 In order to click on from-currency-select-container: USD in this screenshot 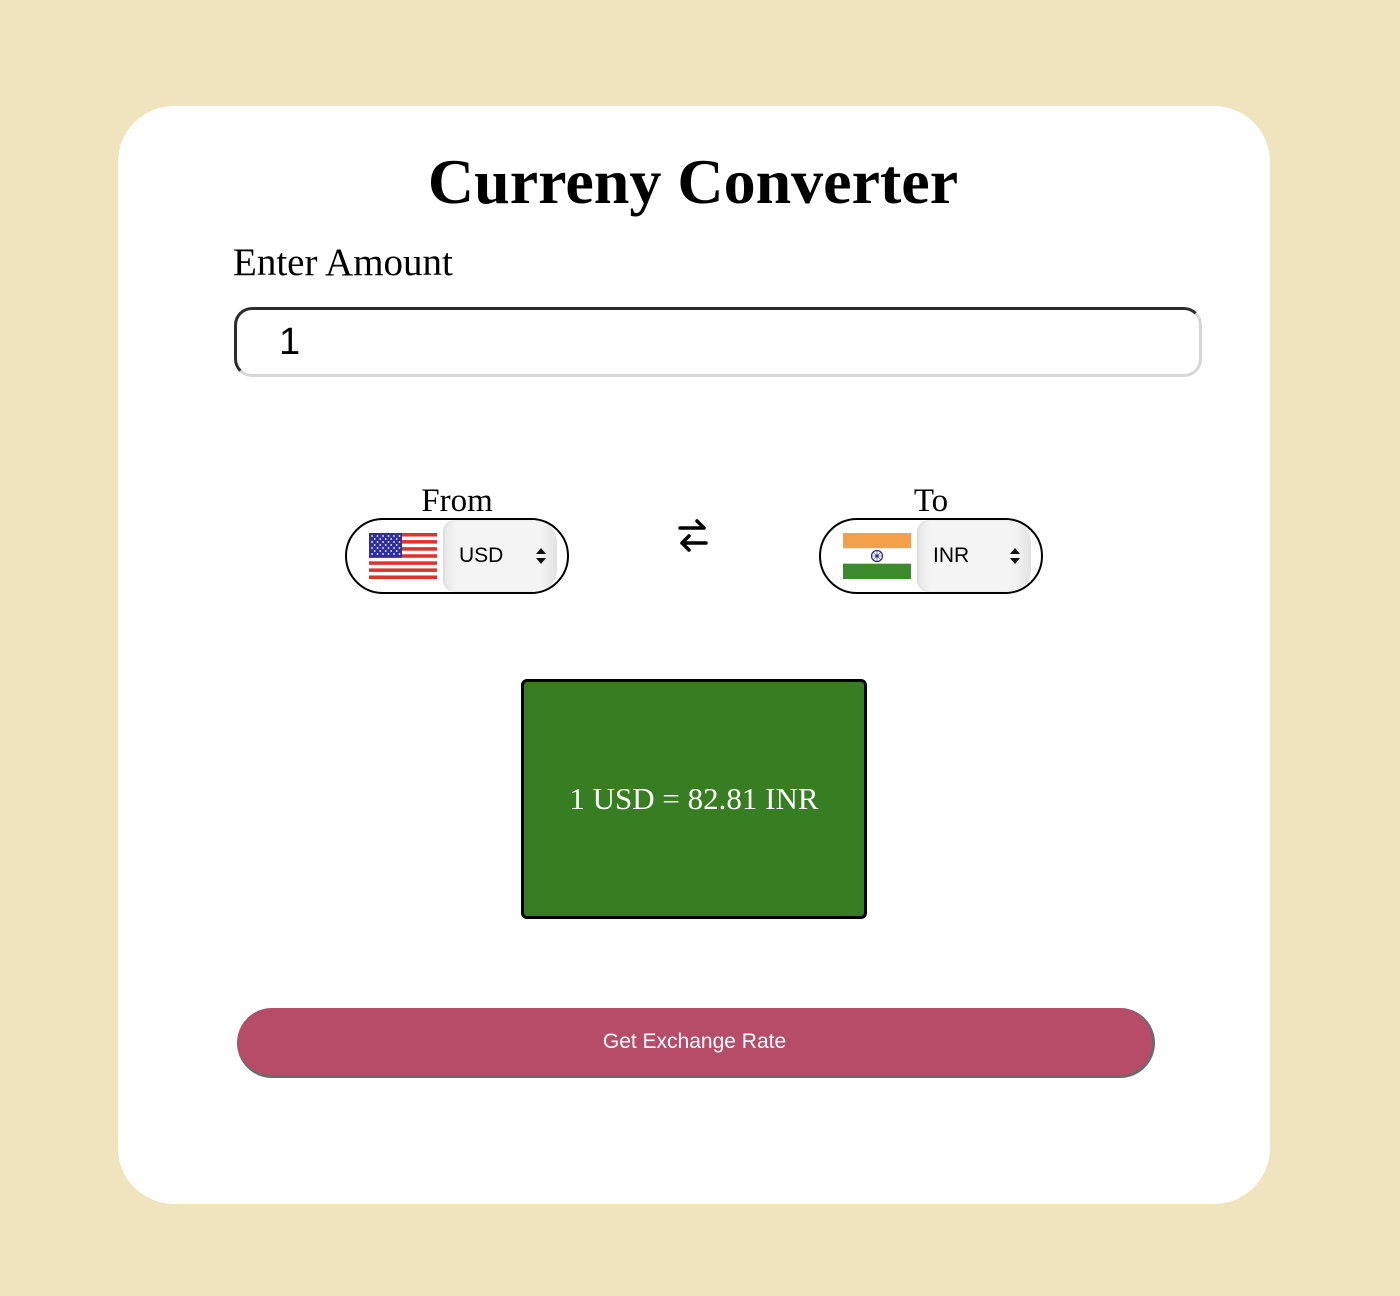, I will do `click(457, 556)`.